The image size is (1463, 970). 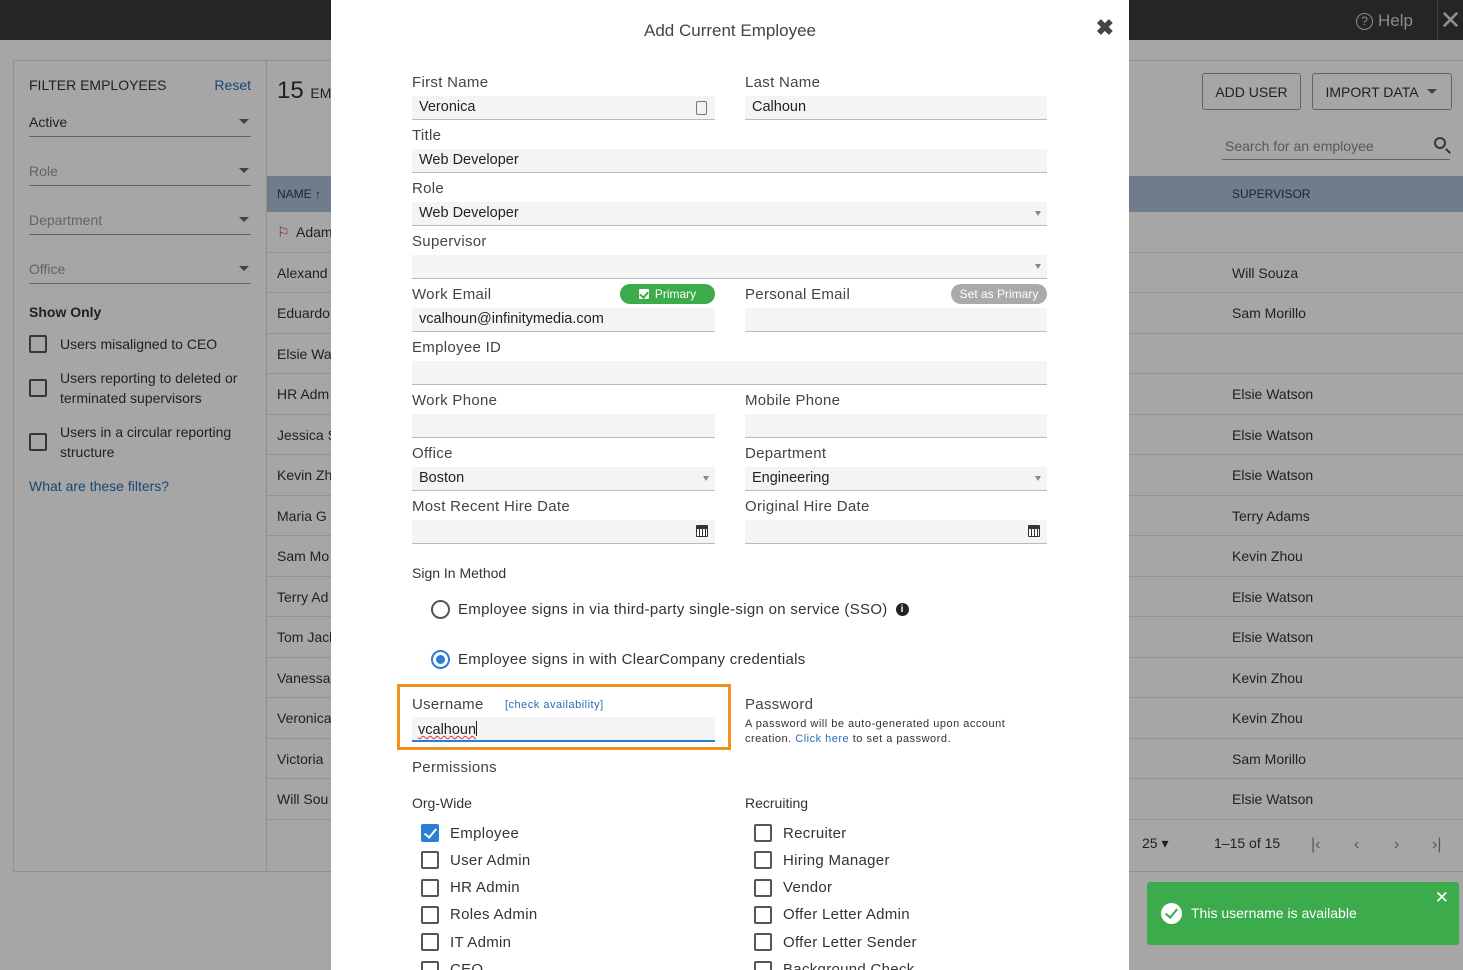 I want to click on role-select: Web Developer, so click(x=729, y=214).